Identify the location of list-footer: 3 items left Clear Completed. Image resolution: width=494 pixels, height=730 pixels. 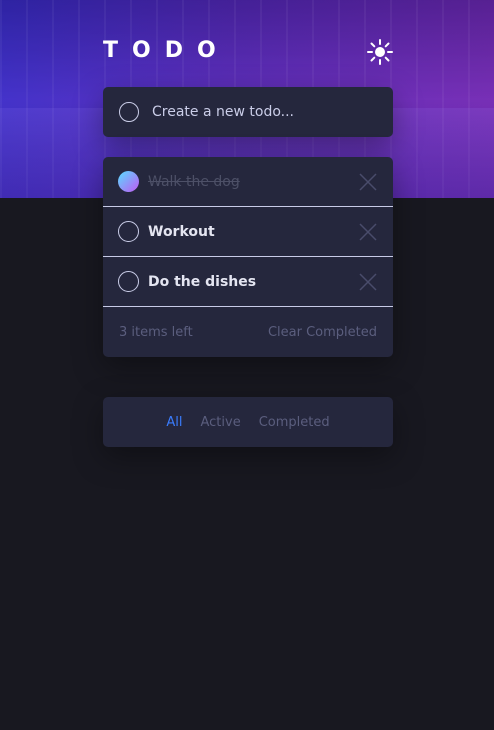
(248, 332).